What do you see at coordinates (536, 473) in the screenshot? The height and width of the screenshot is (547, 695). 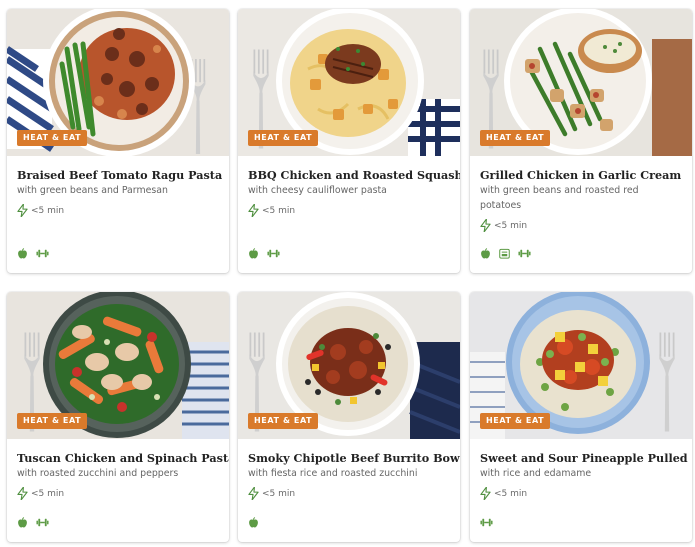 I see `meal-subtitle: with rice and edamame` at bounding box center [536, 473].